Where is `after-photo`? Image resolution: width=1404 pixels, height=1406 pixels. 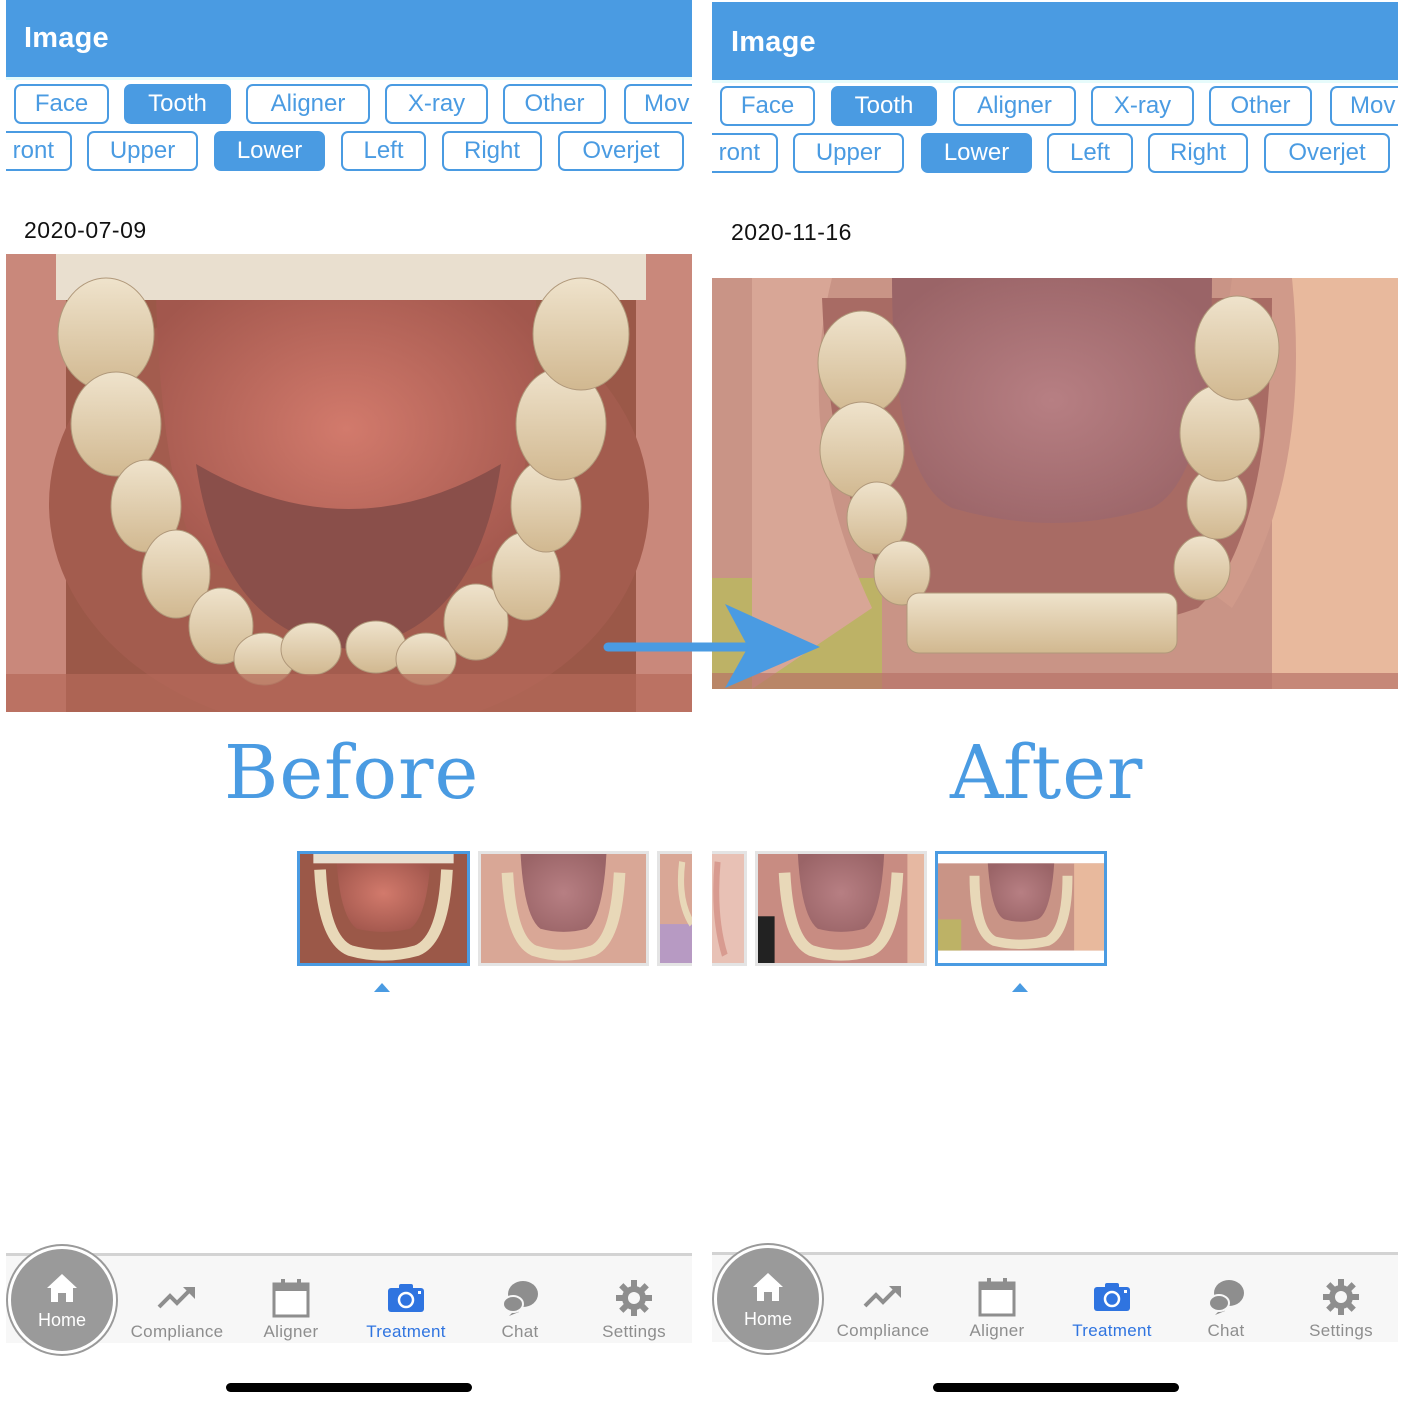 after-photo is located at coordinates (1055, 483).